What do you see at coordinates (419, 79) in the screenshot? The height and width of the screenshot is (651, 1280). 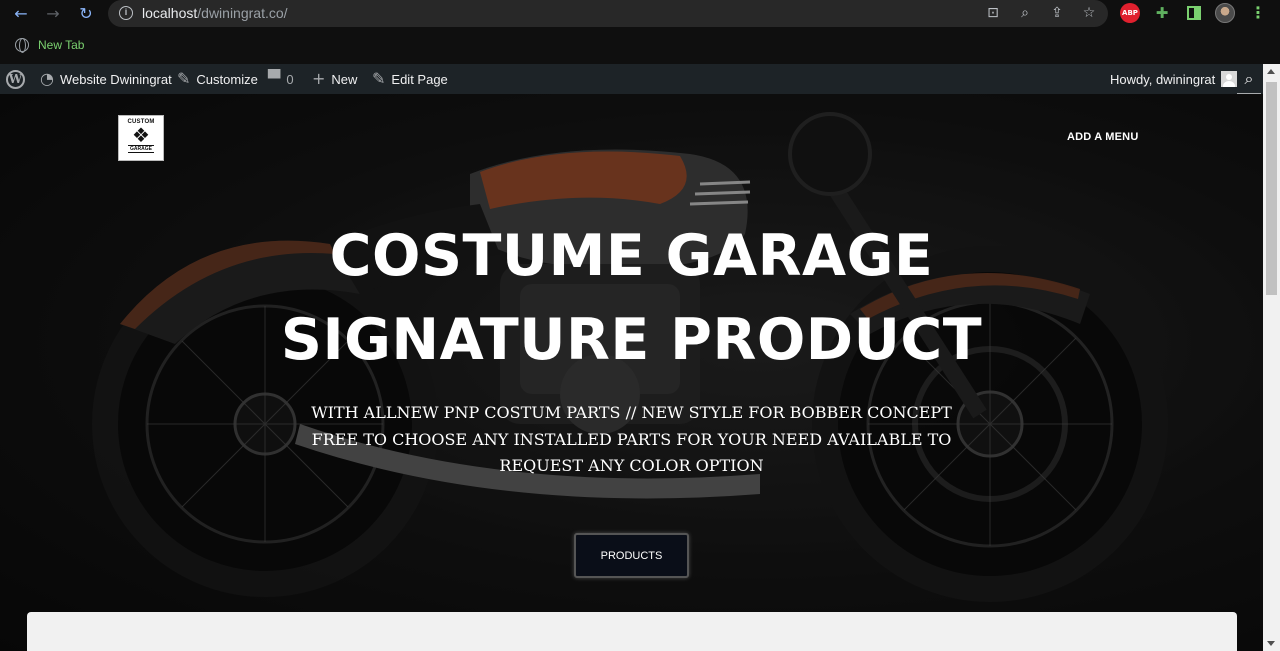 I see `edit-page-label: Edit Page` at bounding box center [419, 79].